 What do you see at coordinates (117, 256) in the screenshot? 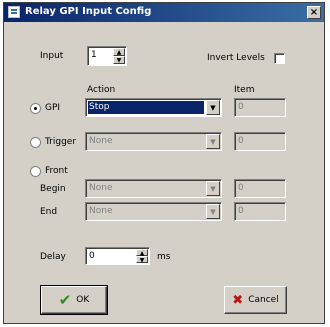
I see `delay-spinbox: 0 ▲ ▼` at bounding box center [117, 256].